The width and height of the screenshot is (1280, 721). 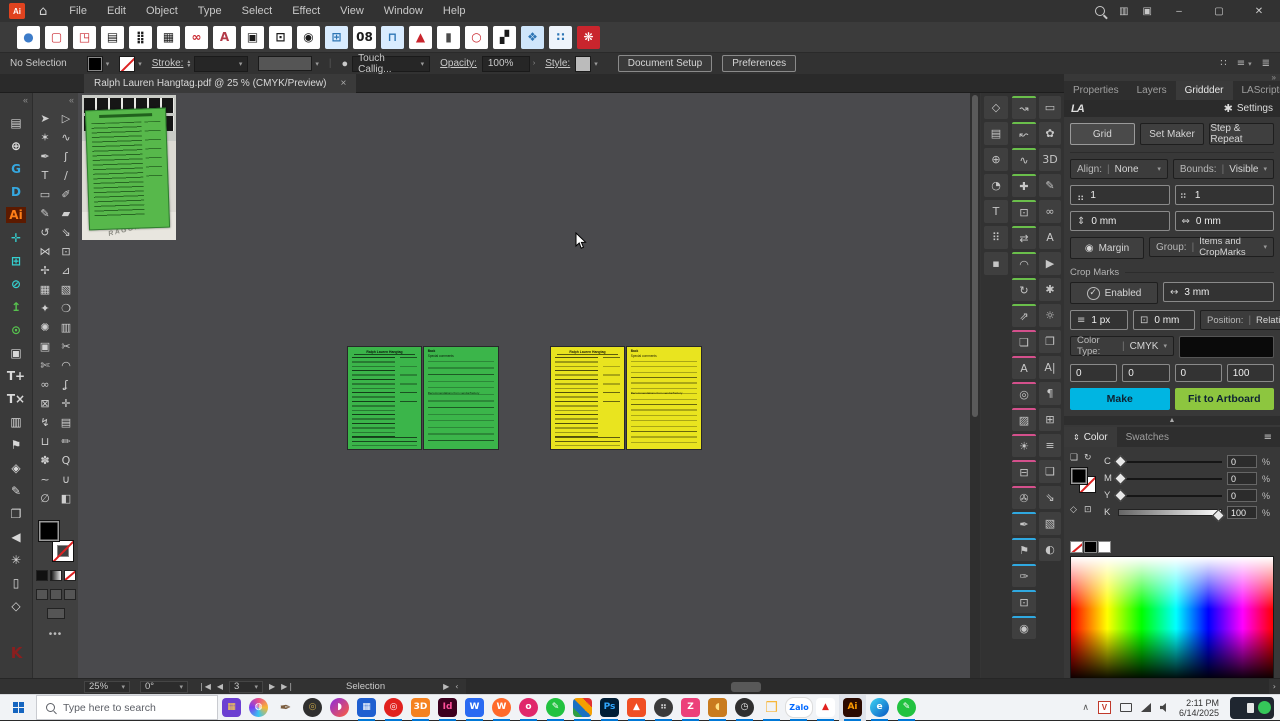 What do you see at coordinates (996, 159) in the screenshot?
I see `target-panel-icon: ⊕` at bounding box center [996, 159].